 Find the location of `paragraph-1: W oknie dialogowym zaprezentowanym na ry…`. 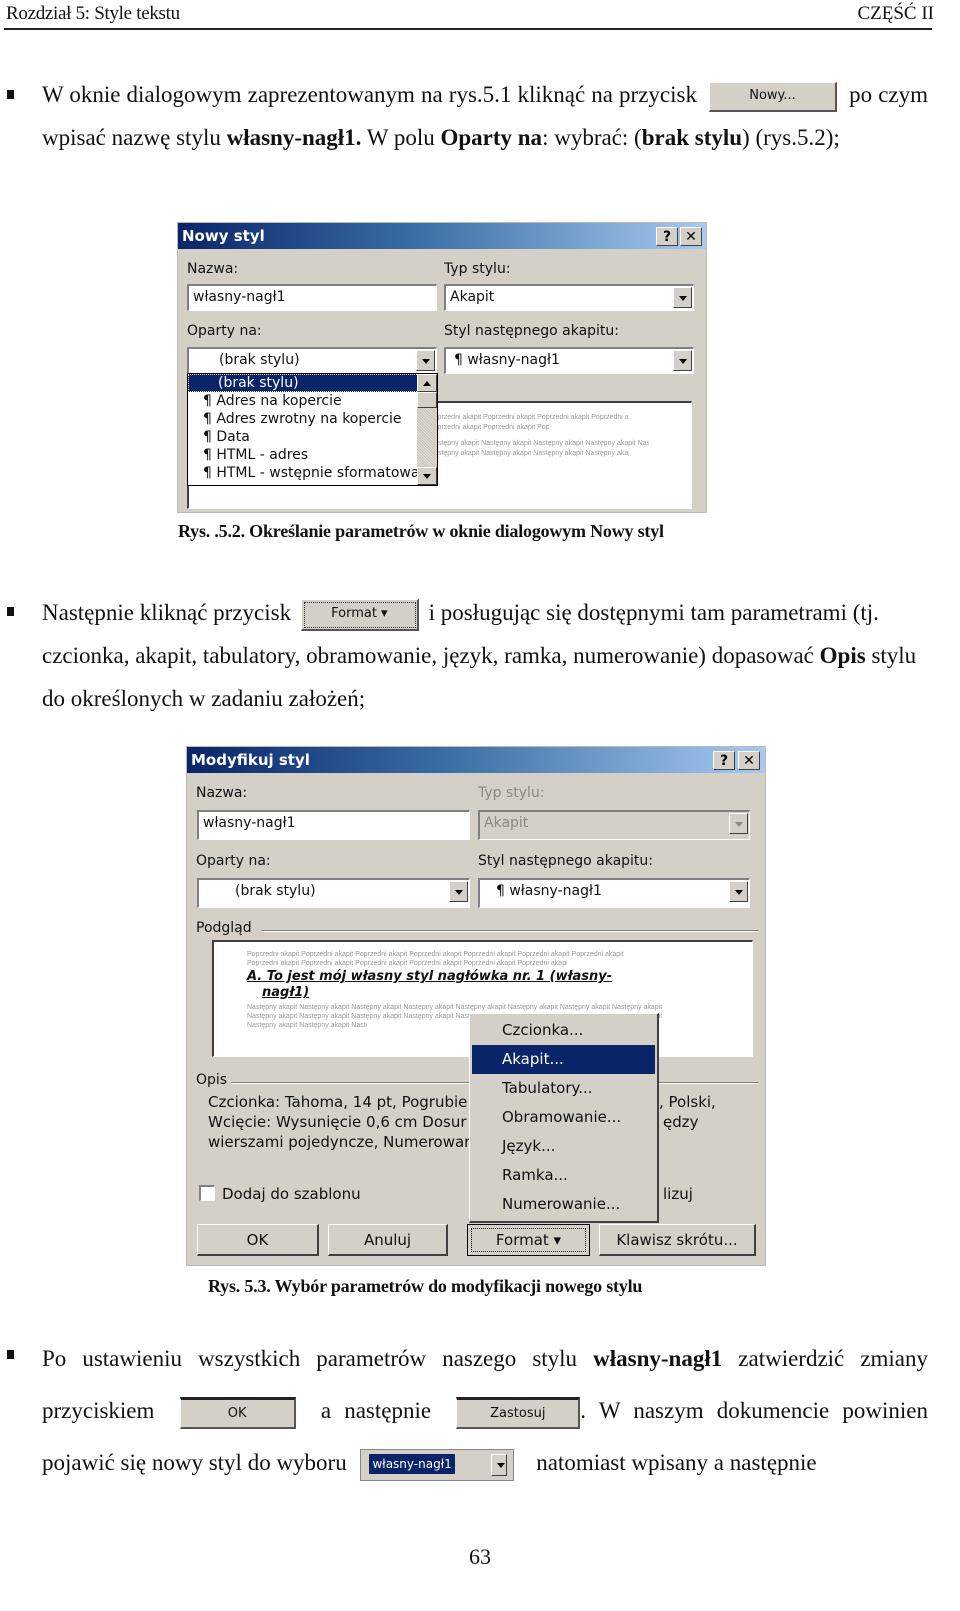

paragraph-1: W oknie dialogowym zaprezentowanym na ry… is located at coordinates (485, 116).